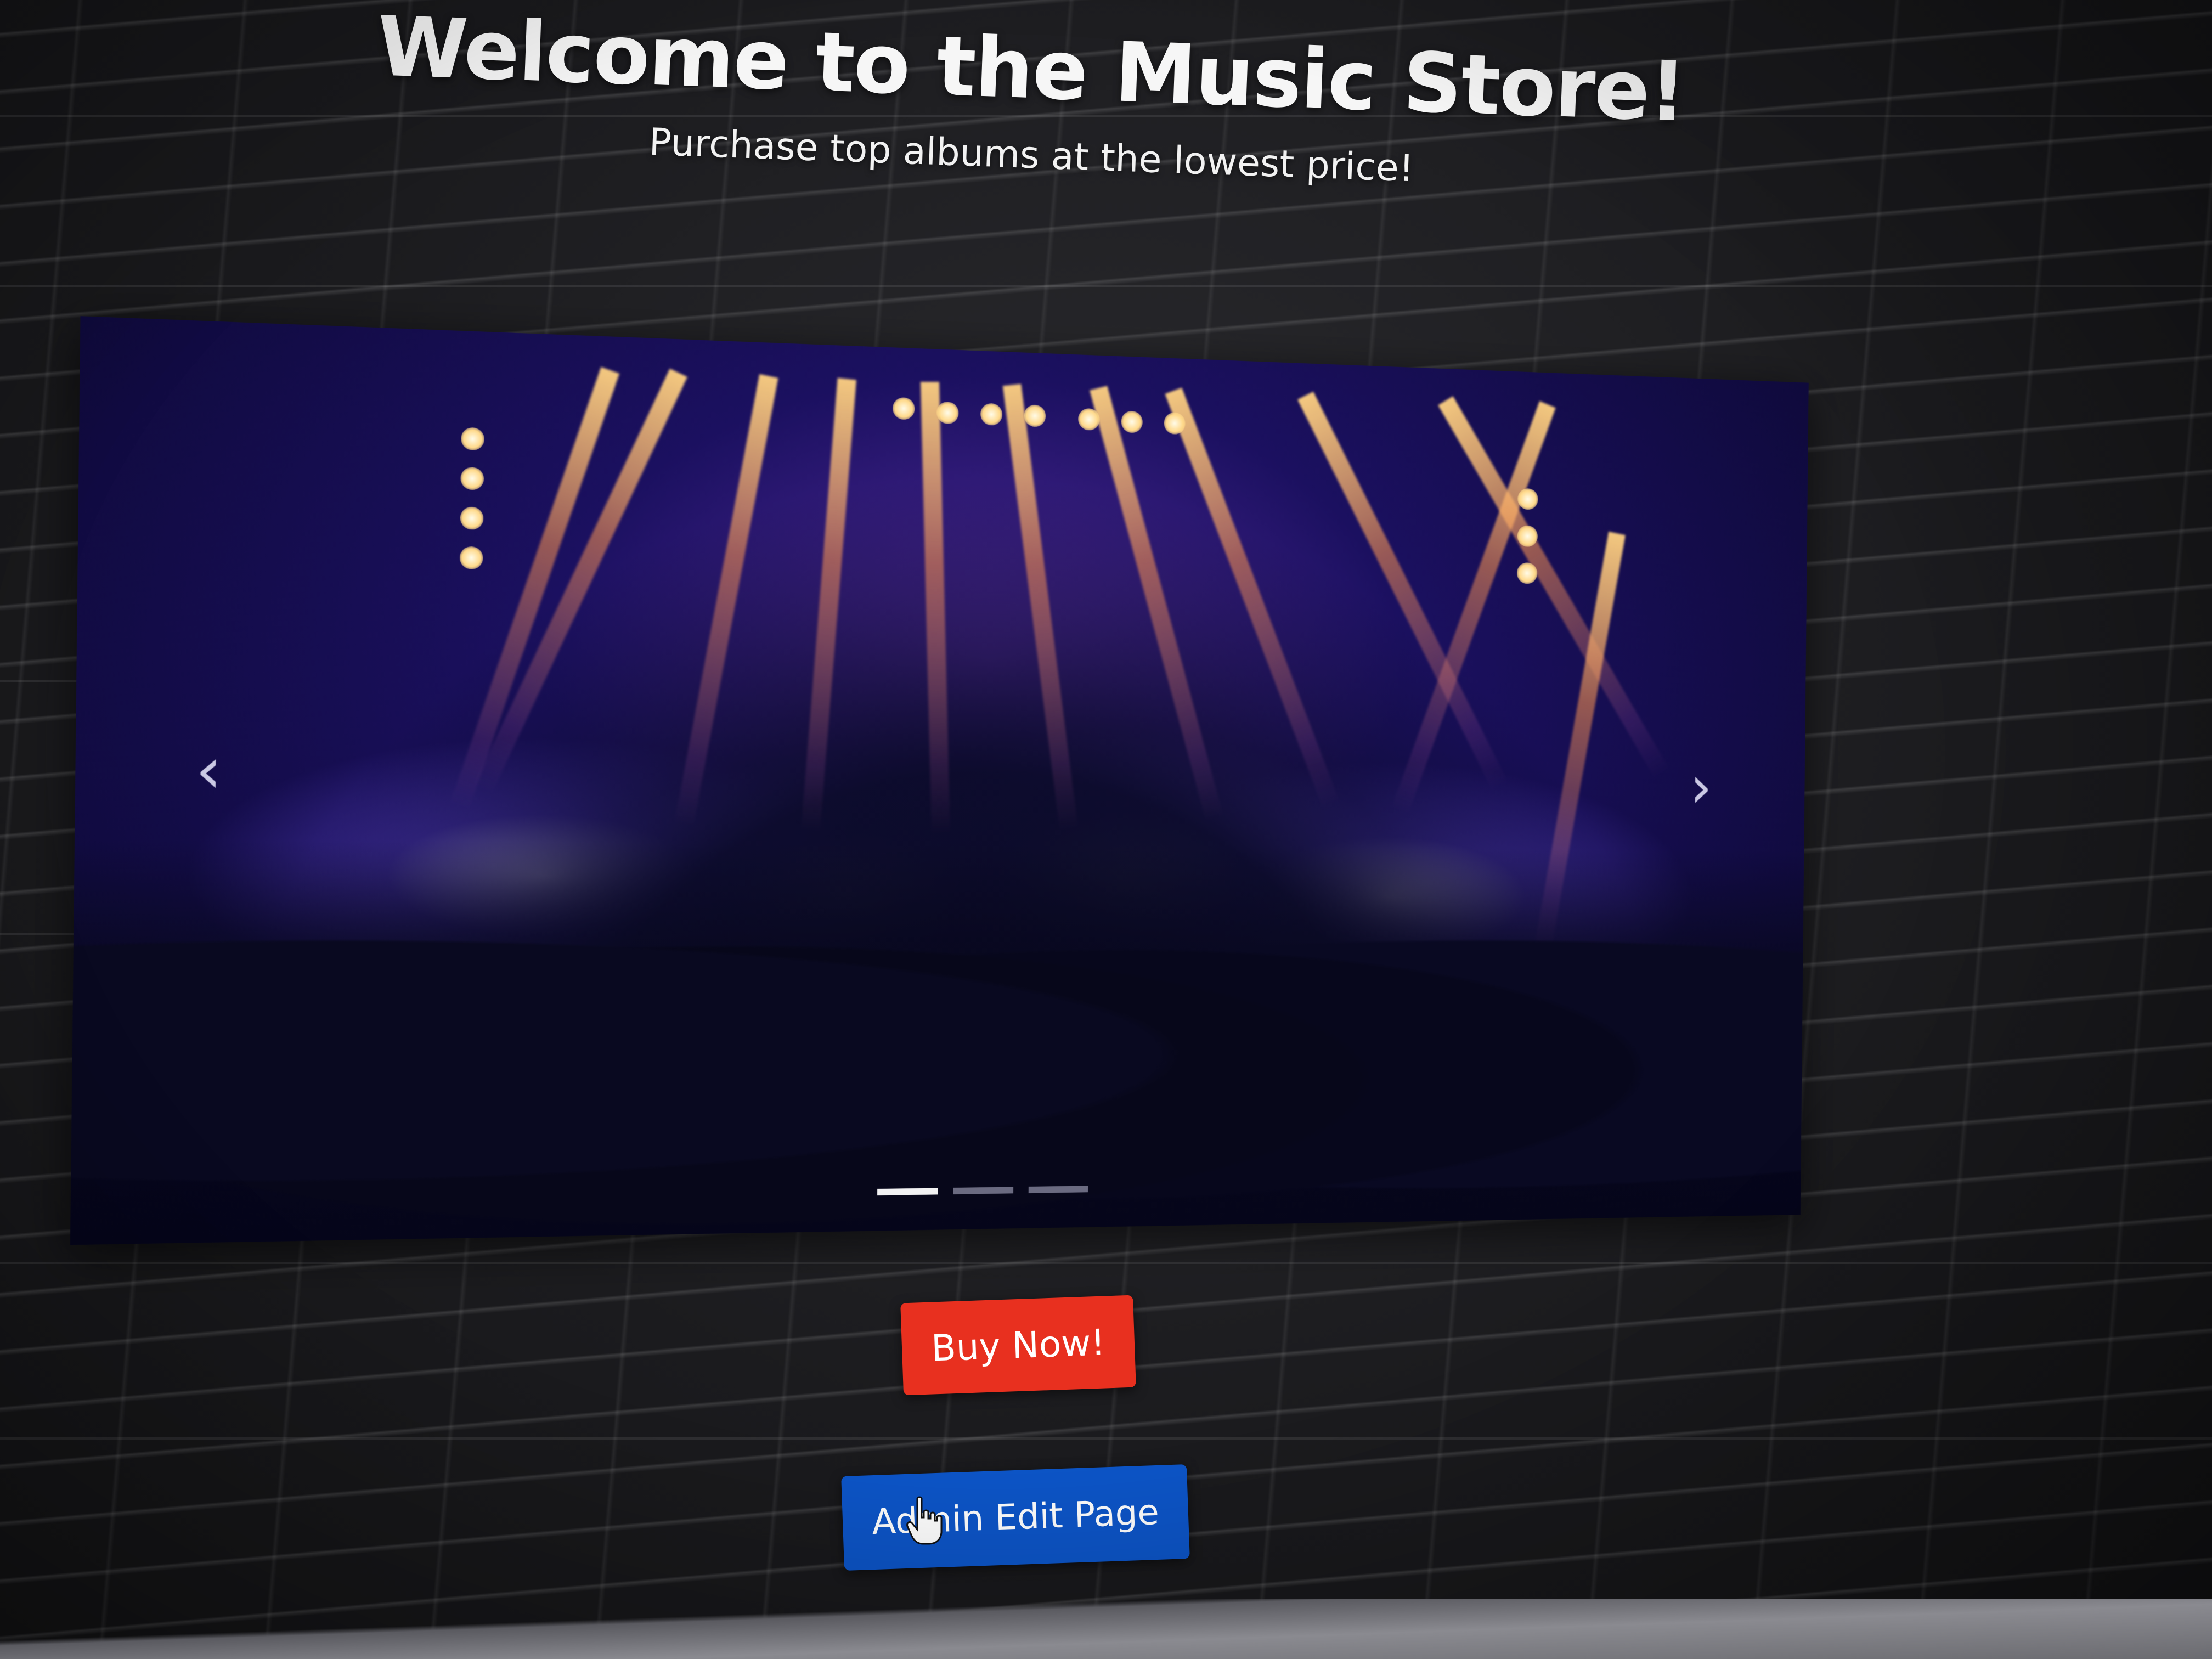  I want to click on buy-now-button: Buy Now!, so click(1018, 1345).